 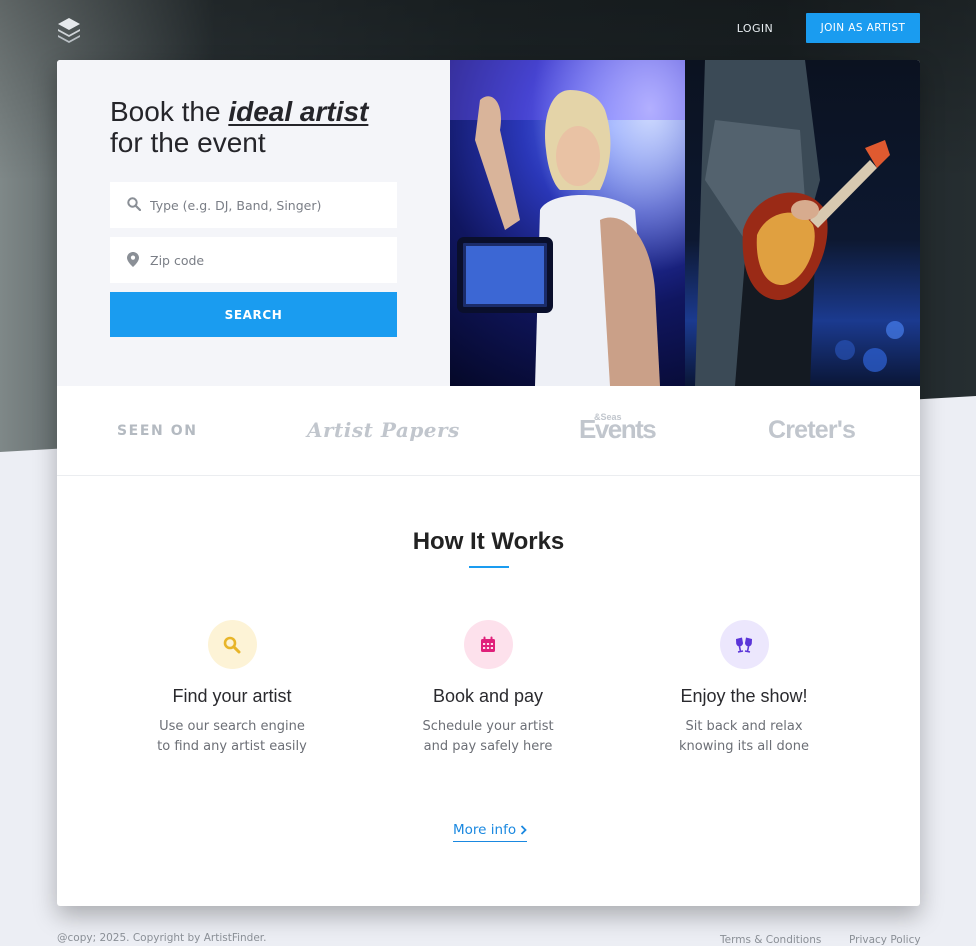 What do you see at coordinates (232, 696) in the screenshot?
I see `step-title: Find your artist` at bounding box center [232, 696].